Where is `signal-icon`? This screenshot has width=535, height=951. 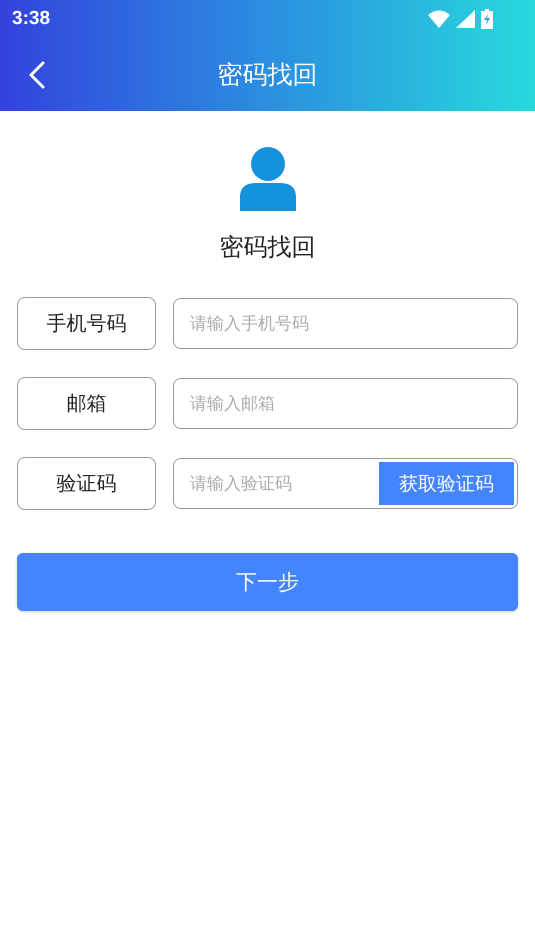
signal-icon is located at coordinates (465, 19).